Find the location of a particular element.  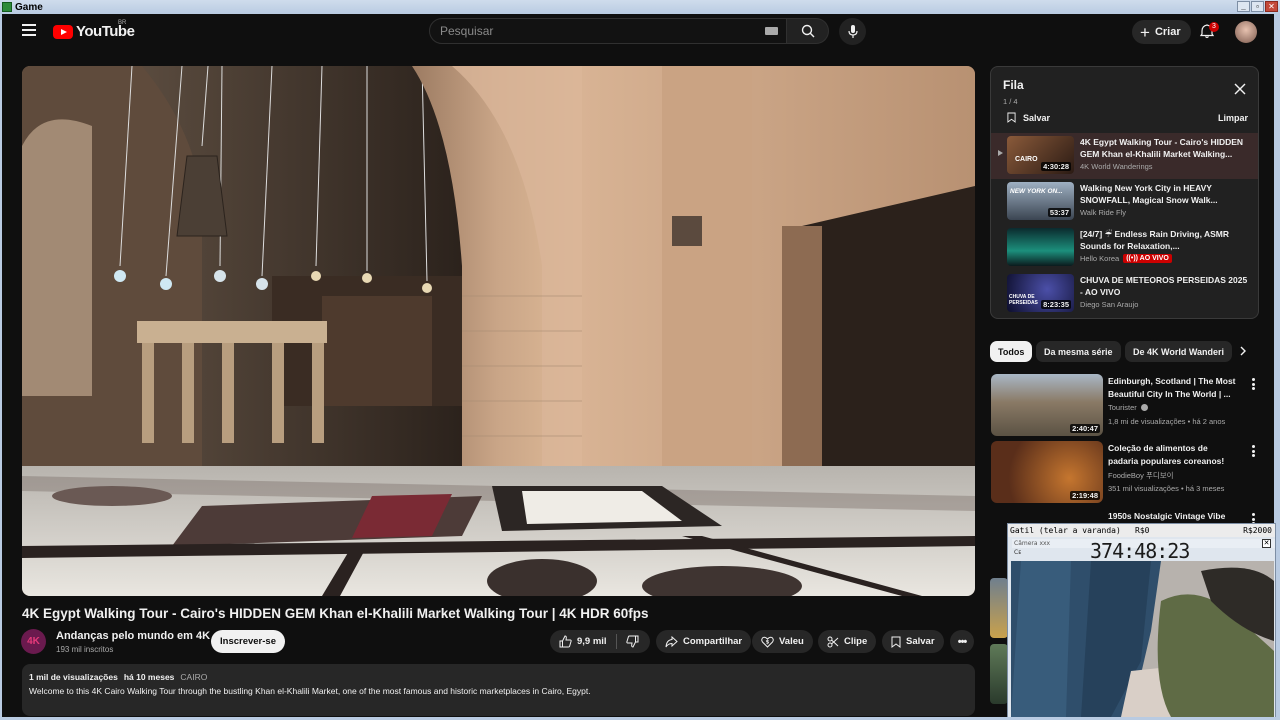

thanks-button: $ Valeu is located at coordinates (782, 641).